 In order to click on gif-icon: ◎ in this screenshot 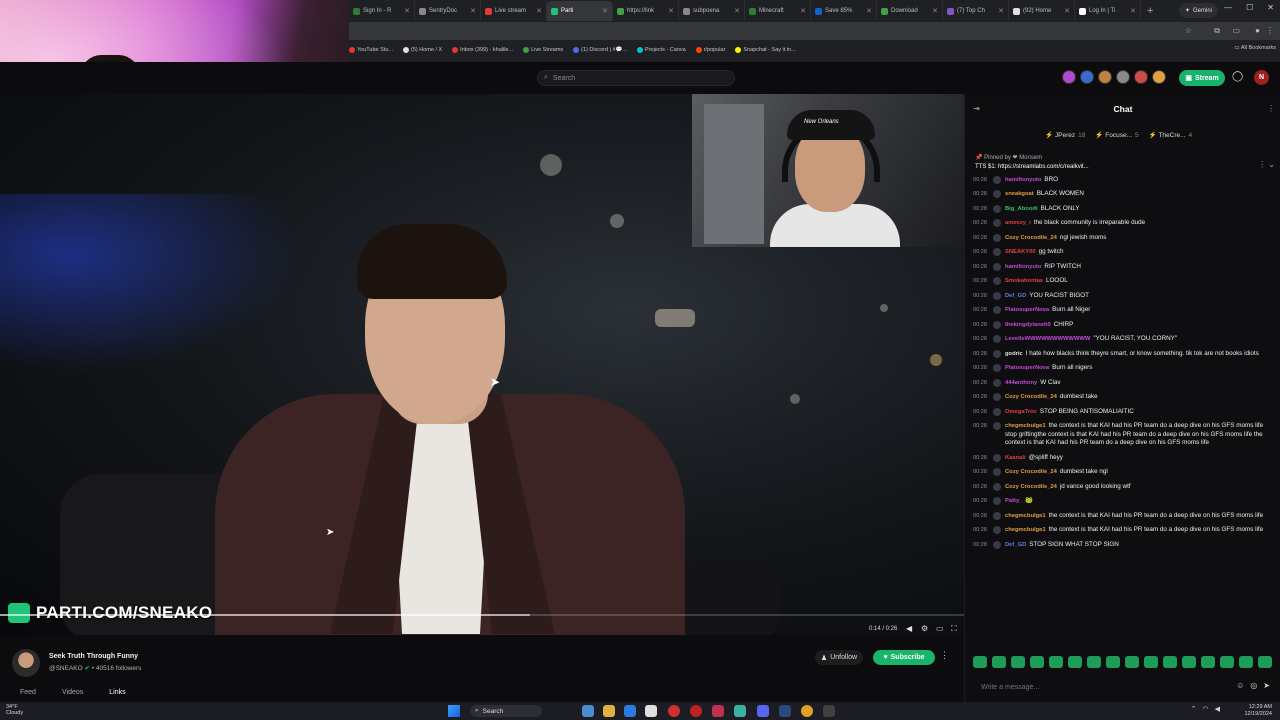, I will do `click(1253, 685)`.